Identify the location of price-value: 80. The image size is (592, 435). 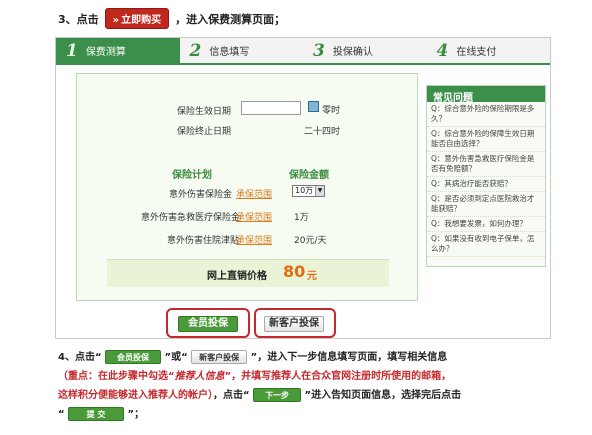
(294, 271).